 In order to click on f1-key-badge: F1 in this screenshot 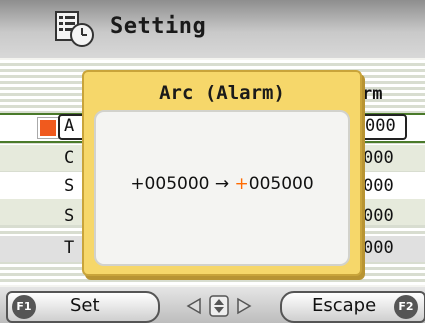, I will do `click(24, 307)`.